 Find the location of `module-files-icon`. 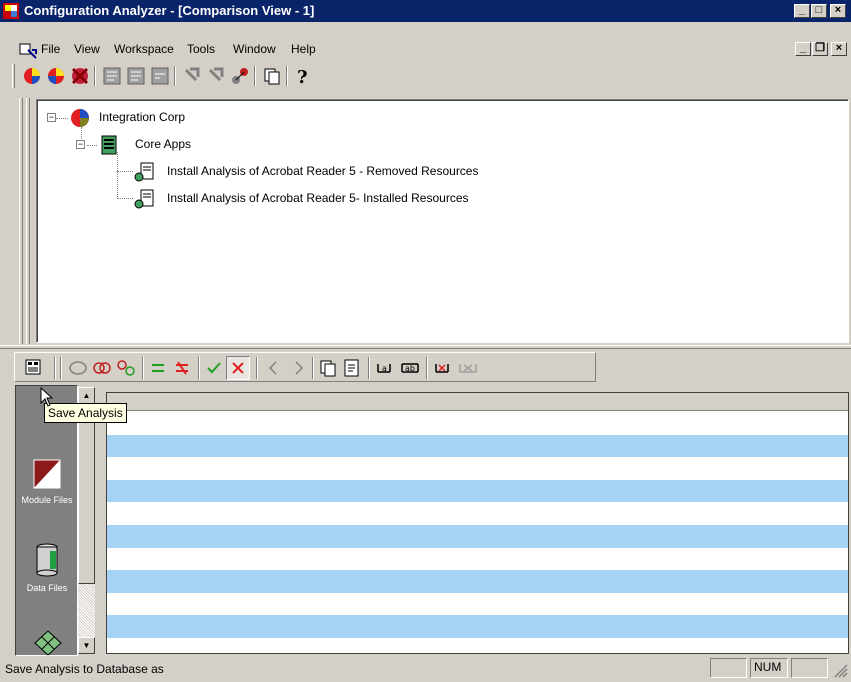

module-files-icon is located at coordinates (47, 474).